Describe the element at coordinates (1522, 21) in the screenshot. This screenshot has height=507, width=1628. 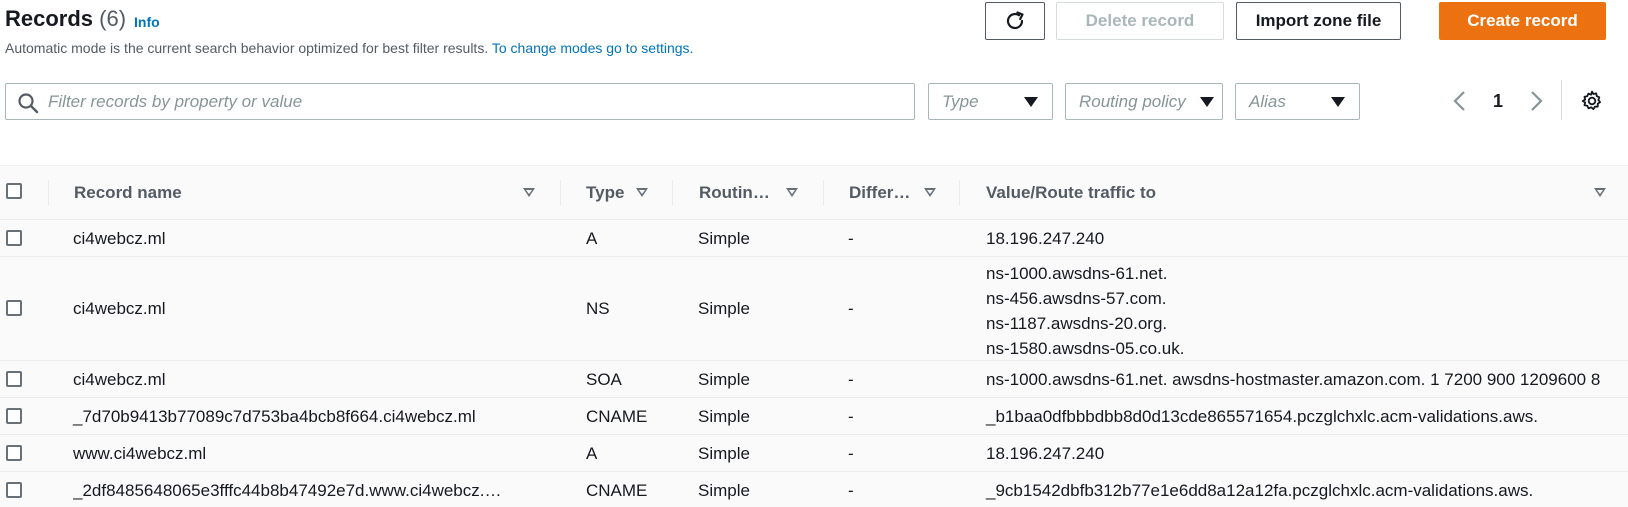
I see `create-record-button: Create record` at that location.